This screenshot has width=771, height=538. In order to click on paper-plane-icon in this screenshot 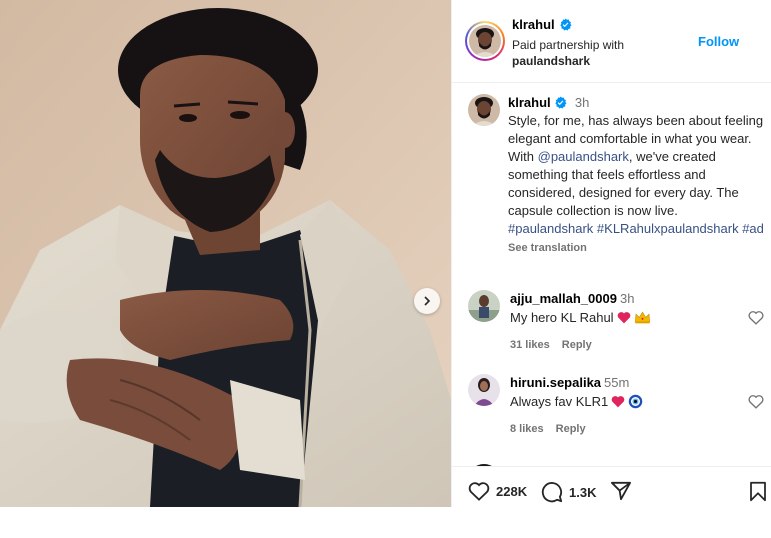, I will do `click(621, 491)`.